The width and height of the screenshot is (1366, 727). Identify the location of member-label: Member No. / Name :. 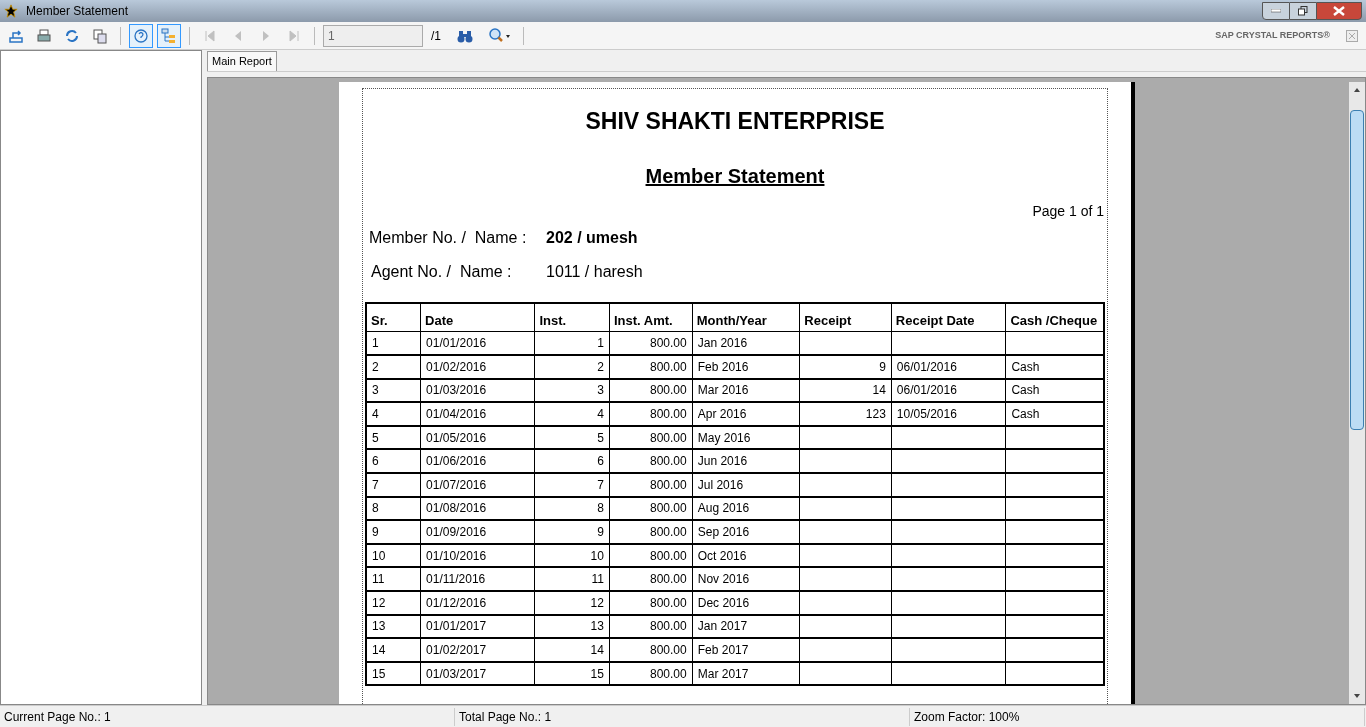
(448, 237).